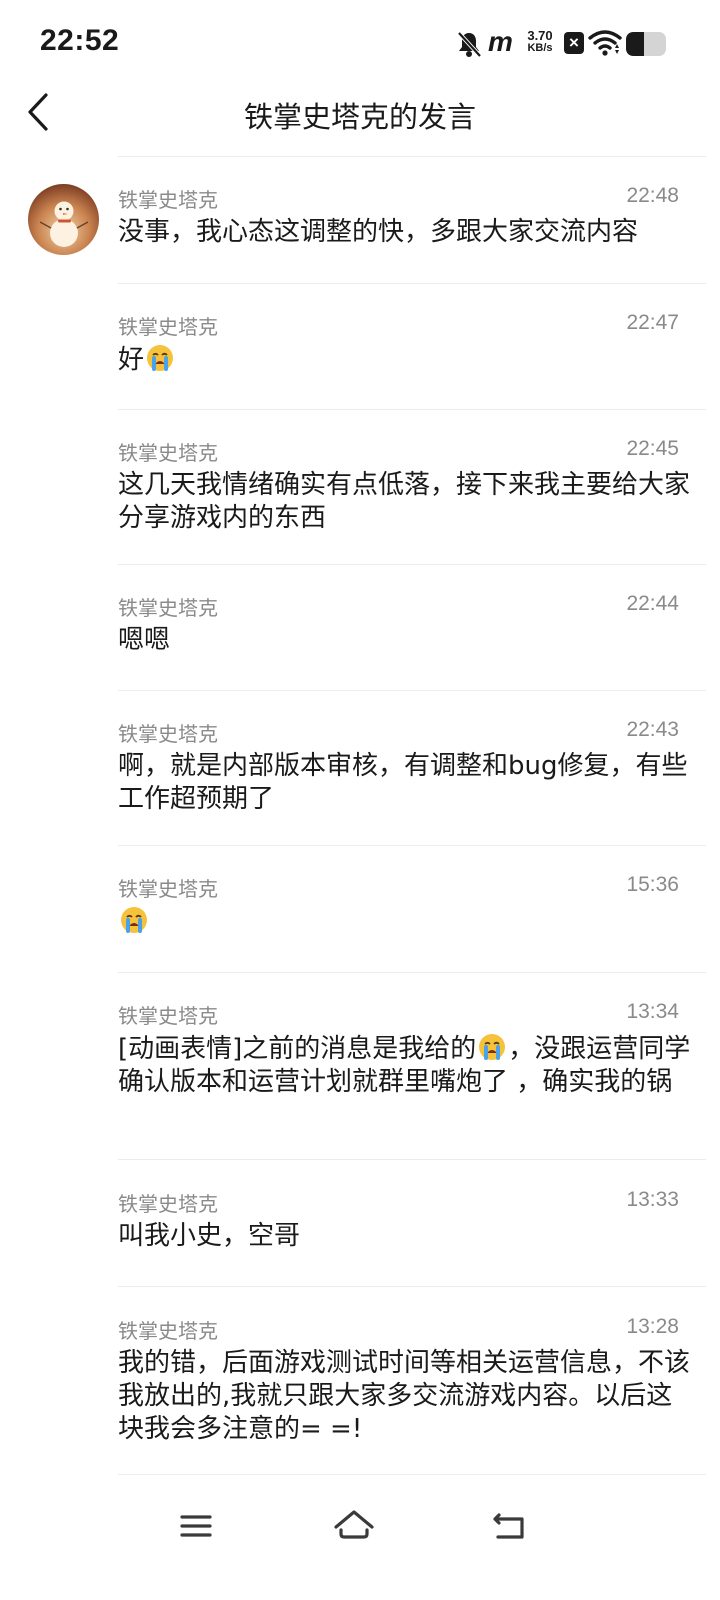 The height and width of the screenshot is (1600, 720). I want to click on avatar, so click(63, 219).